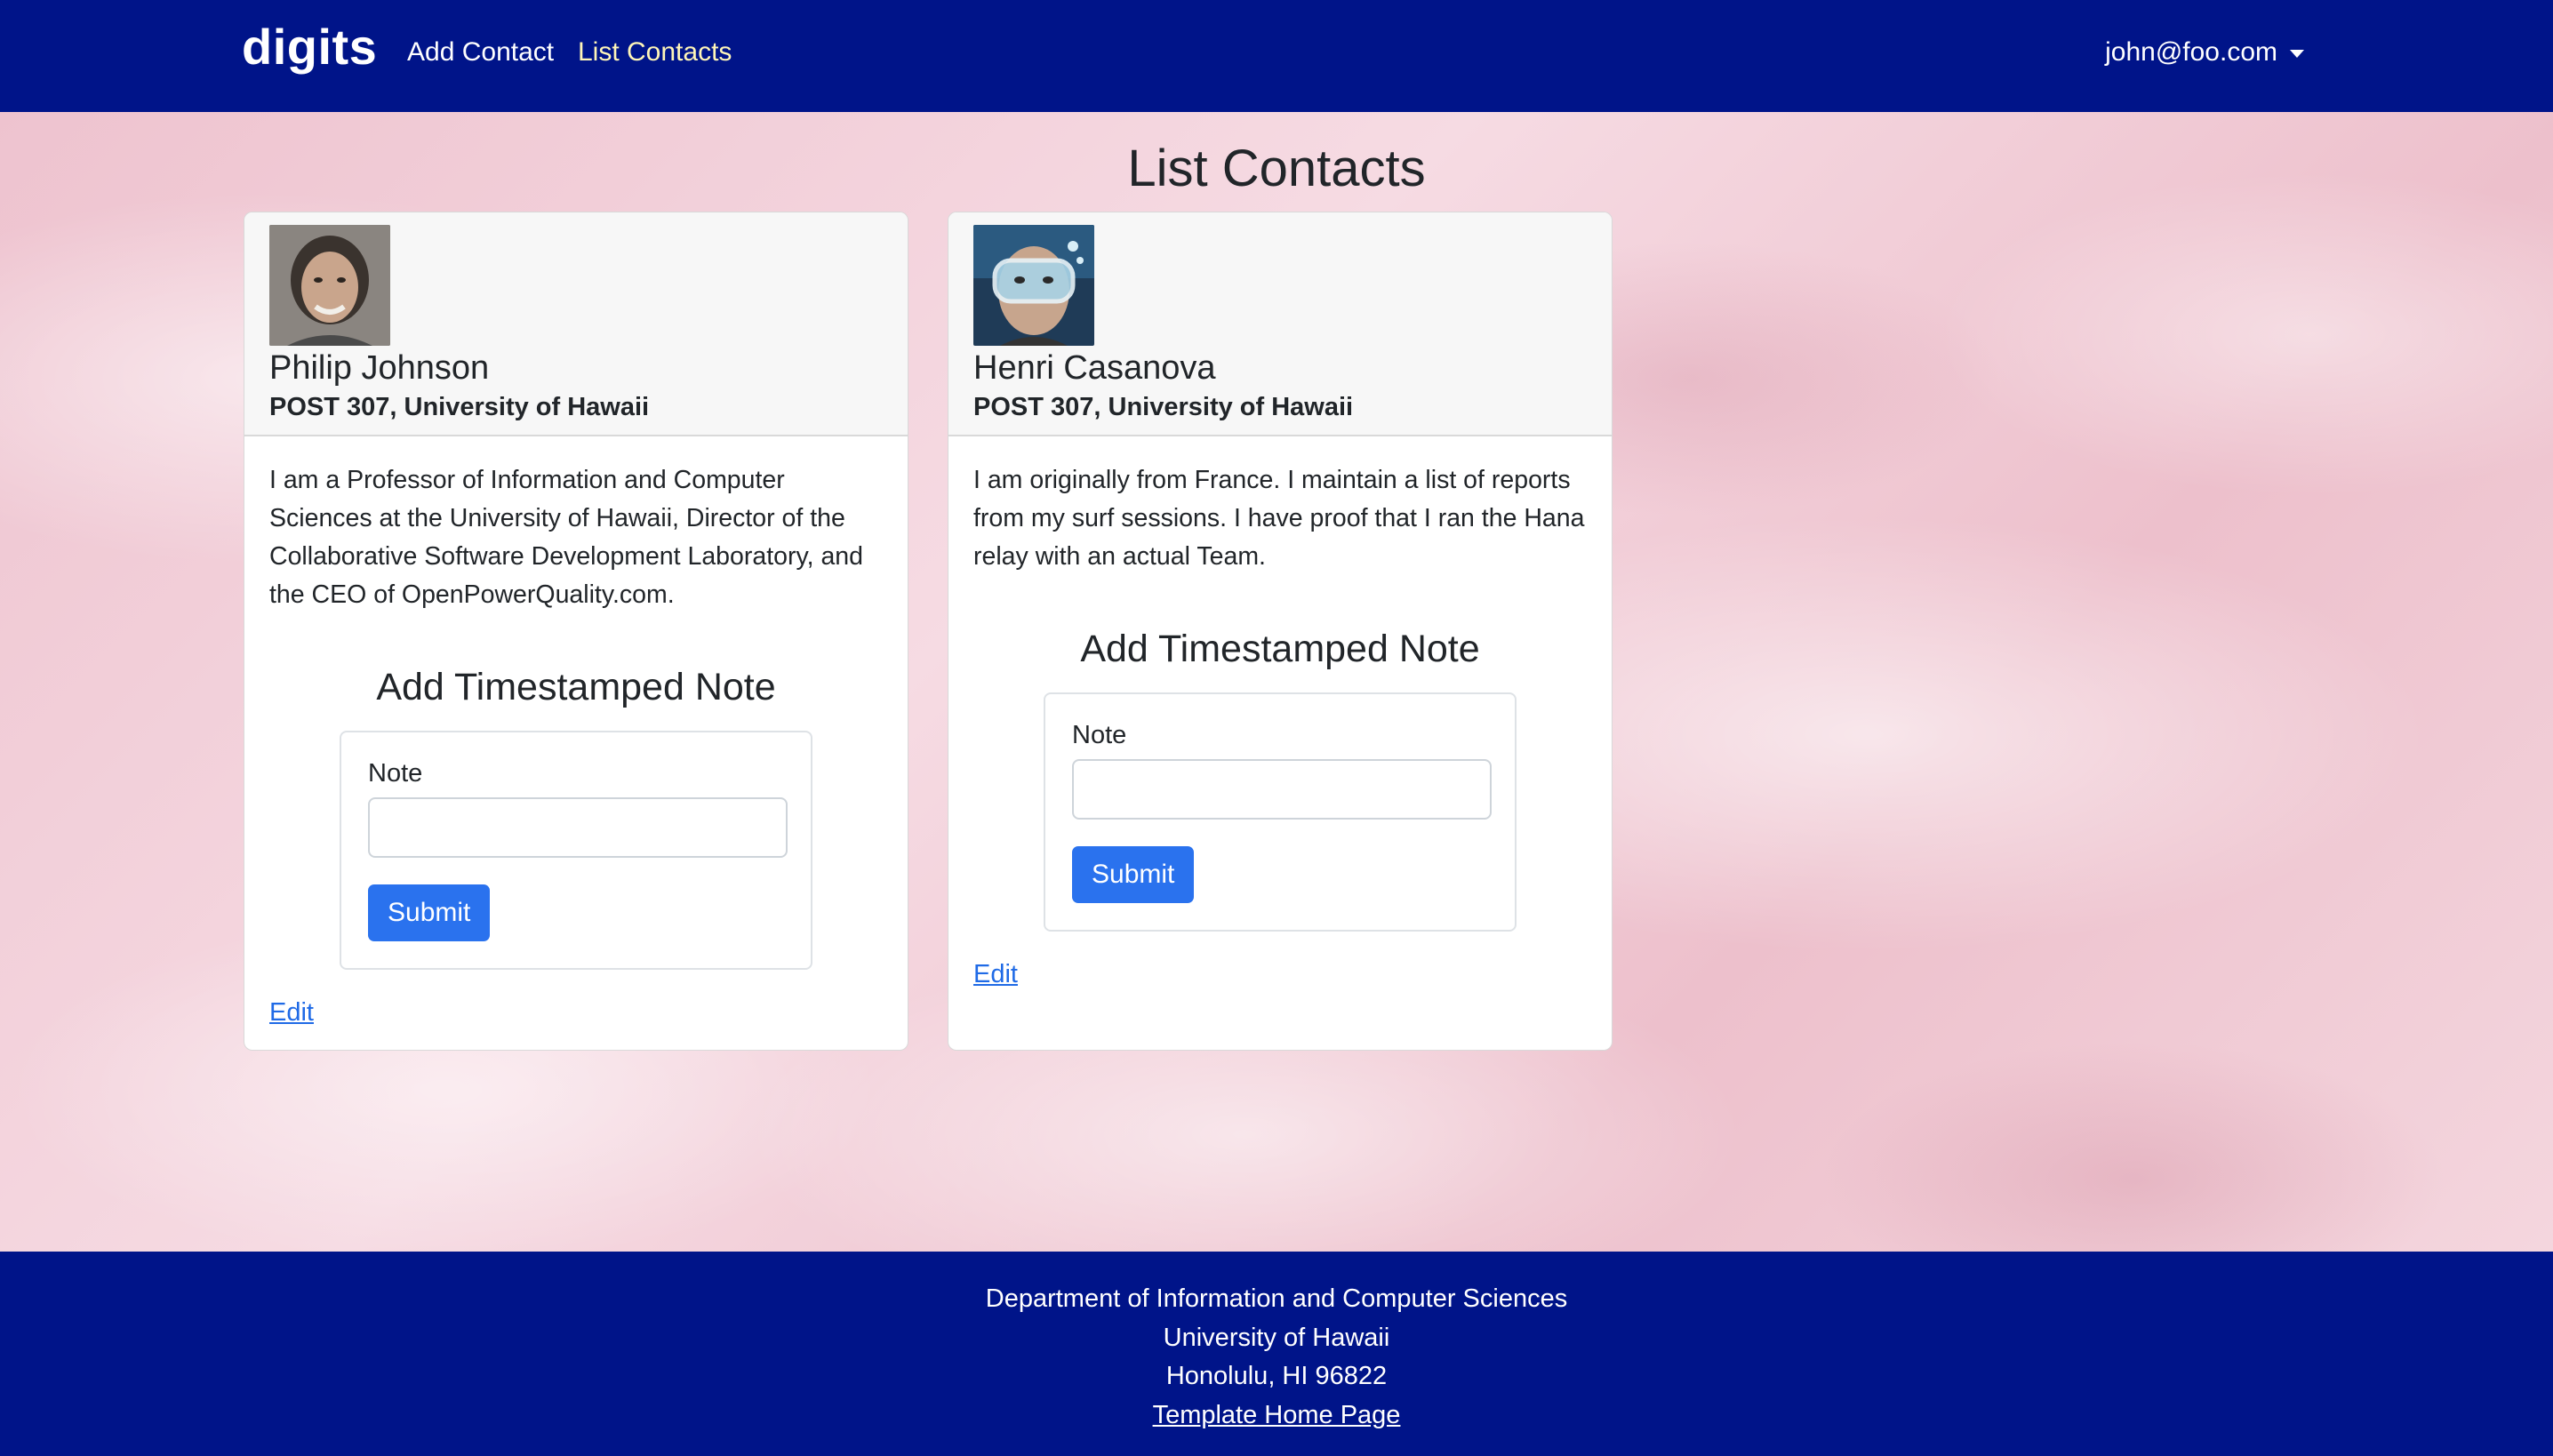 Image resolution: width=2553 pixels, height=1456 pixels. Describe the element at coordinates (1277, 1415) in the screenshot. I see `template-home-link: Template Home Page` at that location.